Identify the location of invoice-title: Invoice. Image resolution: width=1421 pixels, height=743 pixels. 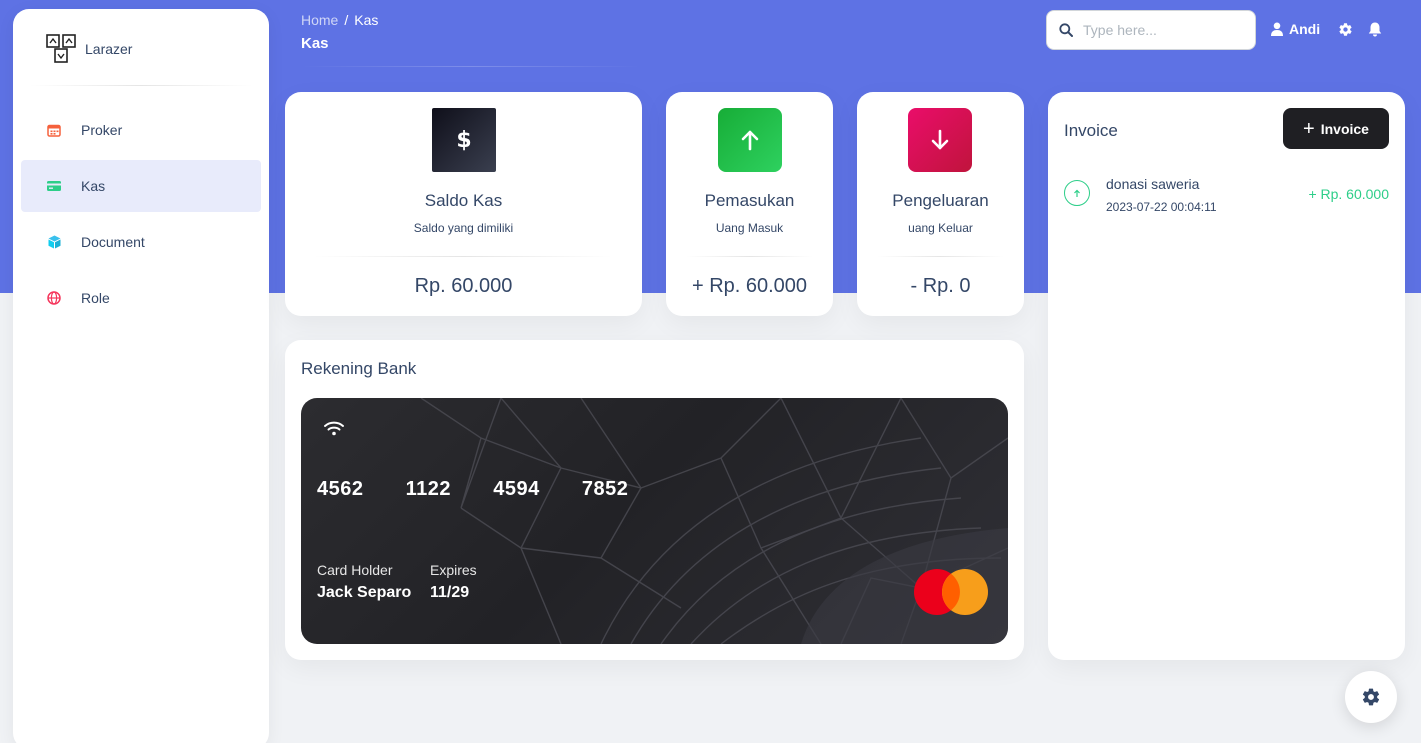
(1091, 130).